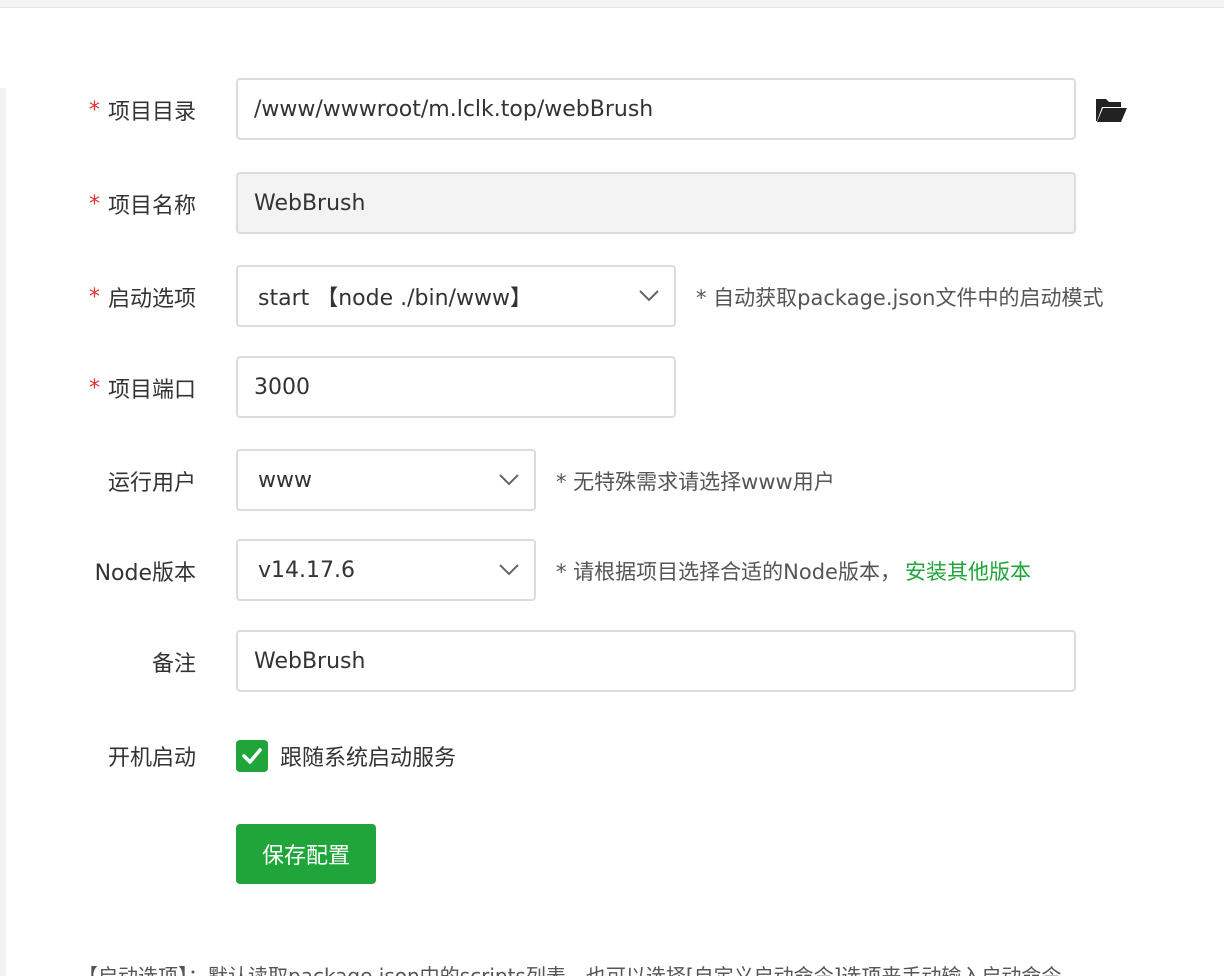  I want to click on start-option-select: start 【node ./bin/www】, so click(456, 296).